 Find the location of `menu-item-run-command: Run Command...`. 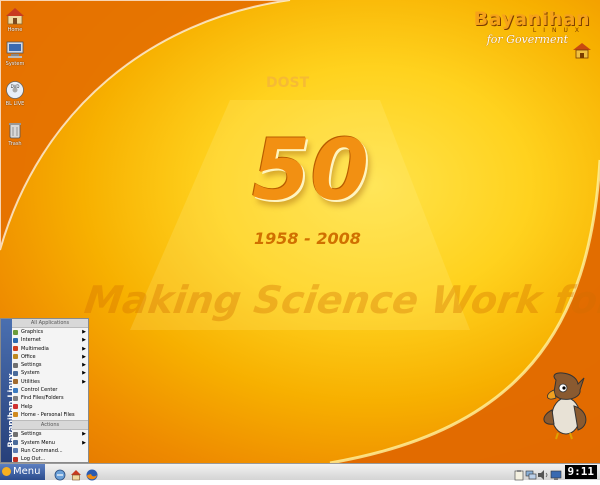

menu-item-run-command: Run Command... is located at coordinates (50, 451).